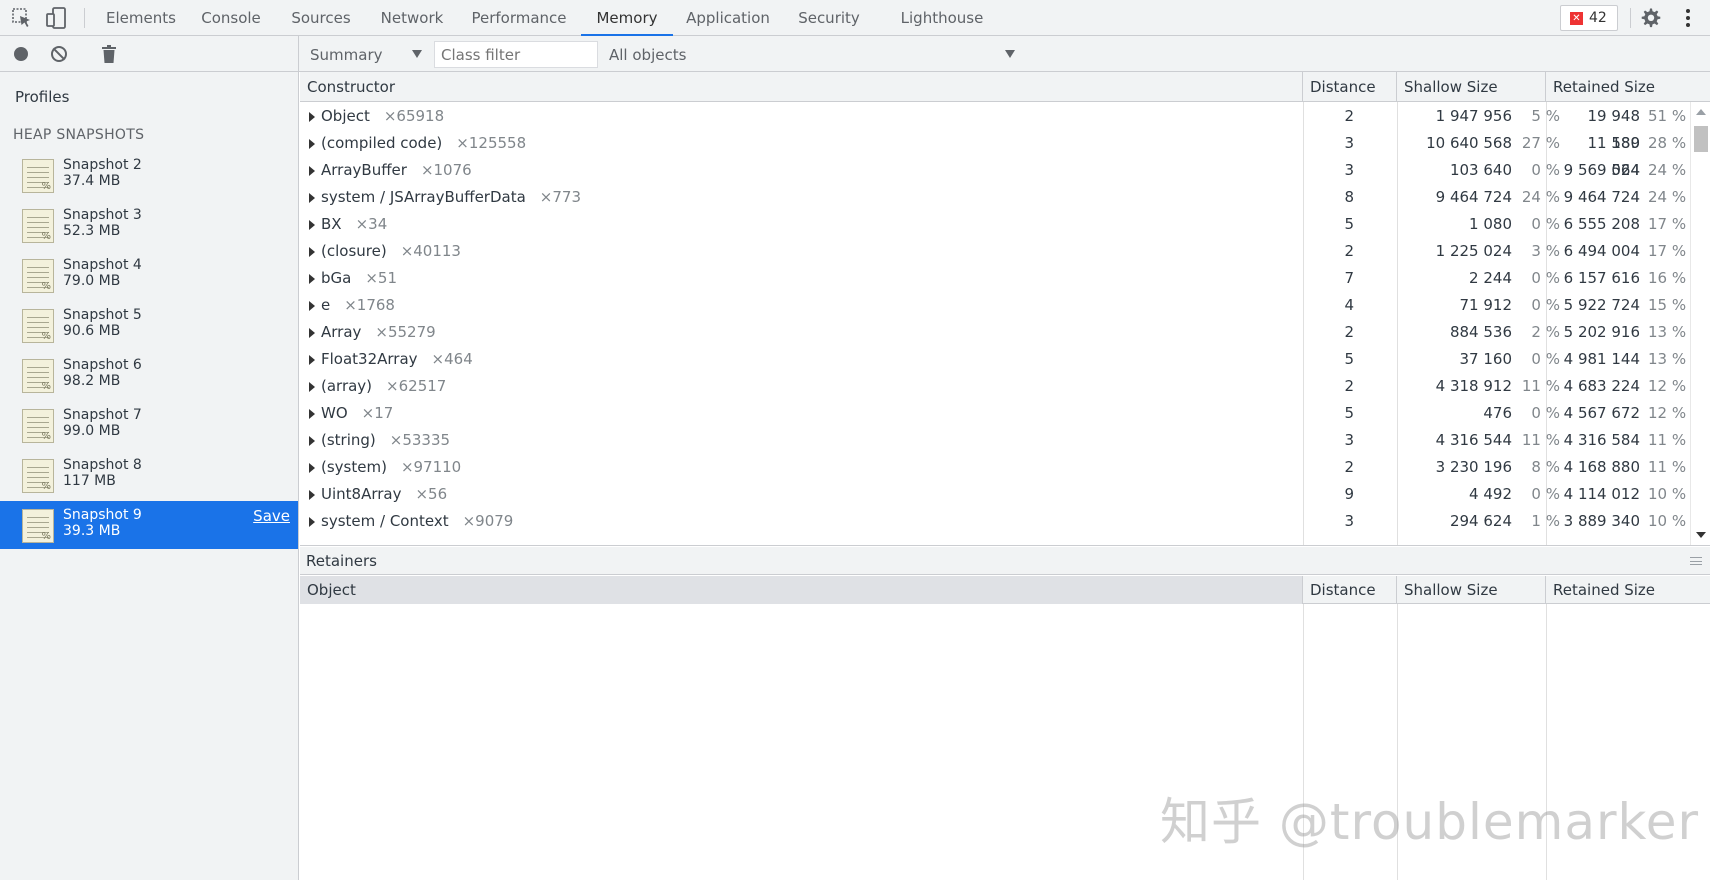  What do you see at coordinates (141, 18) in the screenshot?
I see `tab-elements: Elements` at bounding box center [141, 18].